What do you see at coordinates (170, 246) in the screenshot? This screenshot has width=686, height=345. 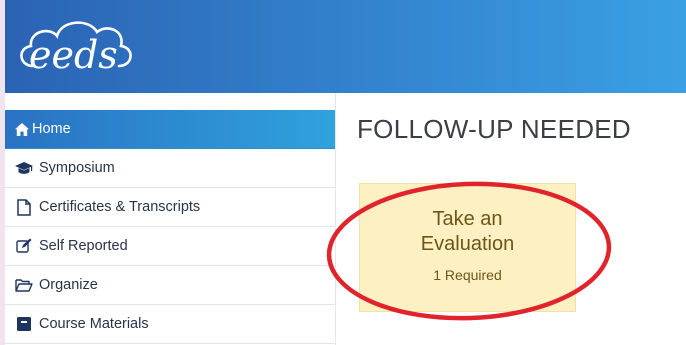 I see `sidebar-item-self-reported: Self Reported` at bounding box center [170, 246].